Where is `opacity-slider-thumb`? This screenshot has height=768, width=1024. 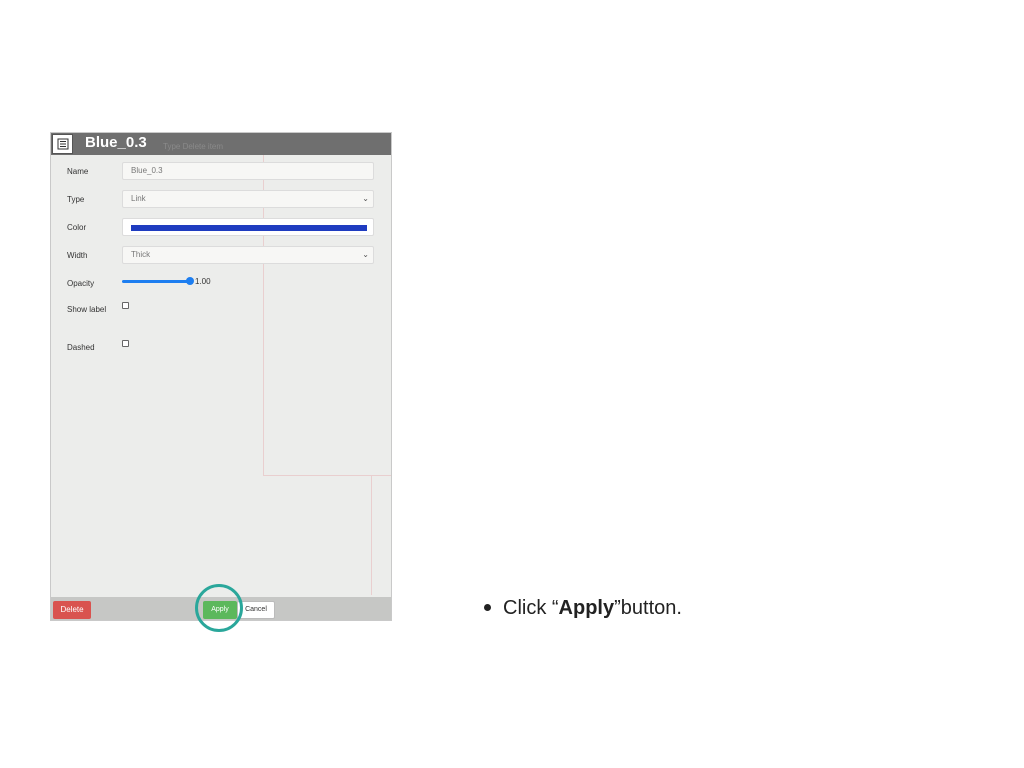
opacity-slider-thumb is located at coordinates (190, 281).